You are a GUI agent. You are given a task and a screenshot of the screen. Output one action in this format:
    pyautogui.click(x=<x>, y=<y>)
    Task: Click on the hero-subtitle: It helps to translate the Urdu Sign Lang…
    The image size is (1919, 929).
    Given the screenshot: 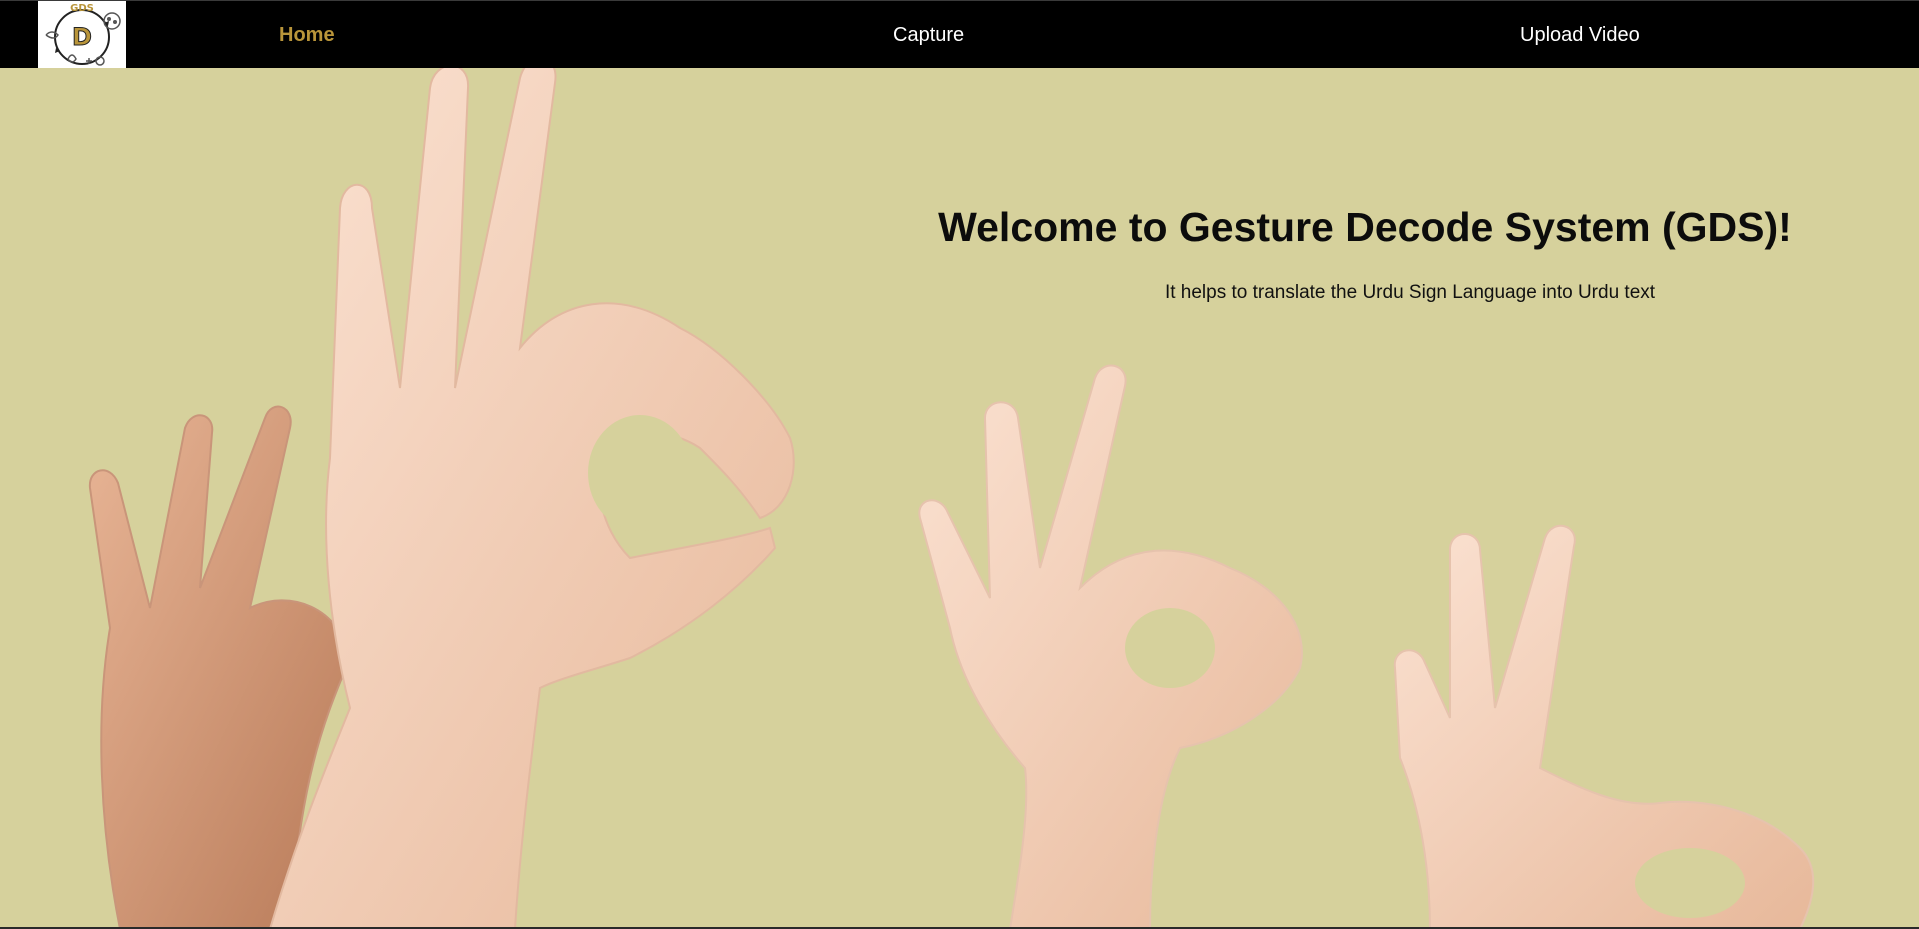 What is the action you would take?
    pyautogui.click(x=1410, y=292)
    